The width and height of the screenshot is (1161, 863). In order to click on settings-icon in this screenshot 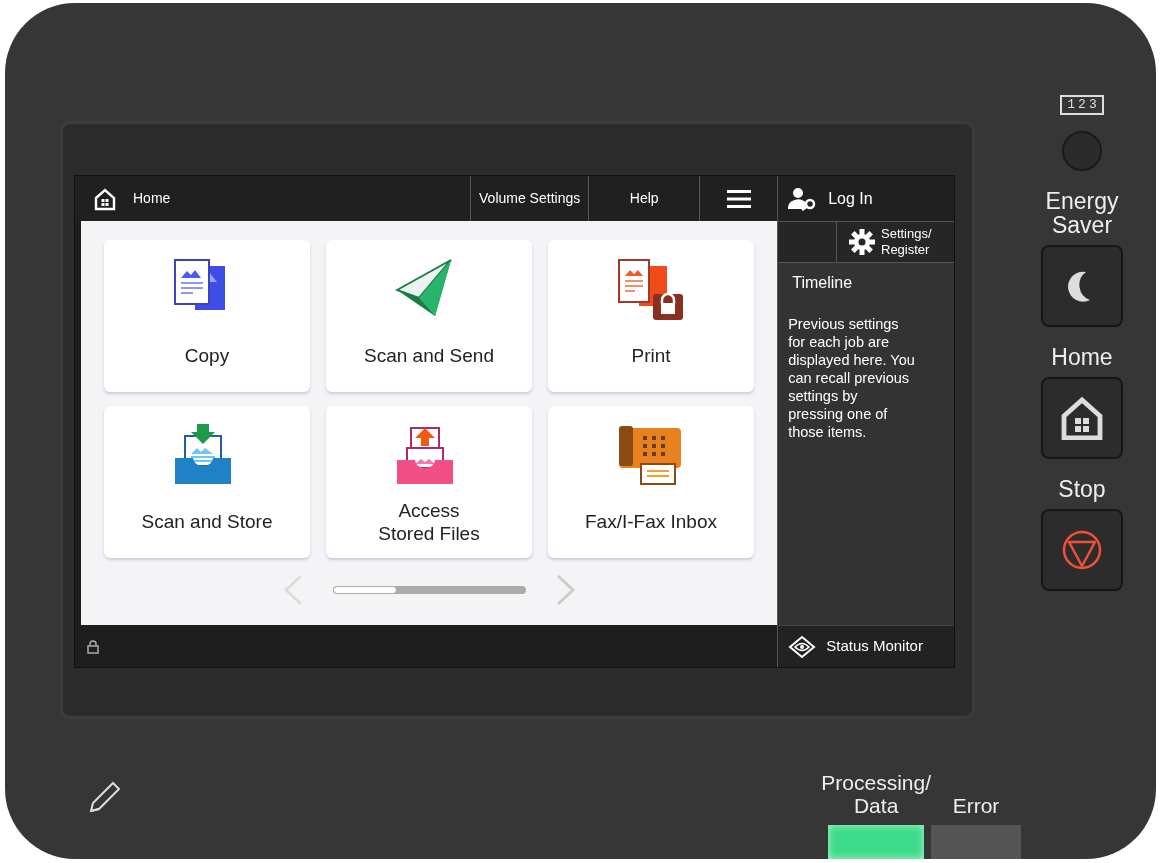, I will do `click(862, 242)`.